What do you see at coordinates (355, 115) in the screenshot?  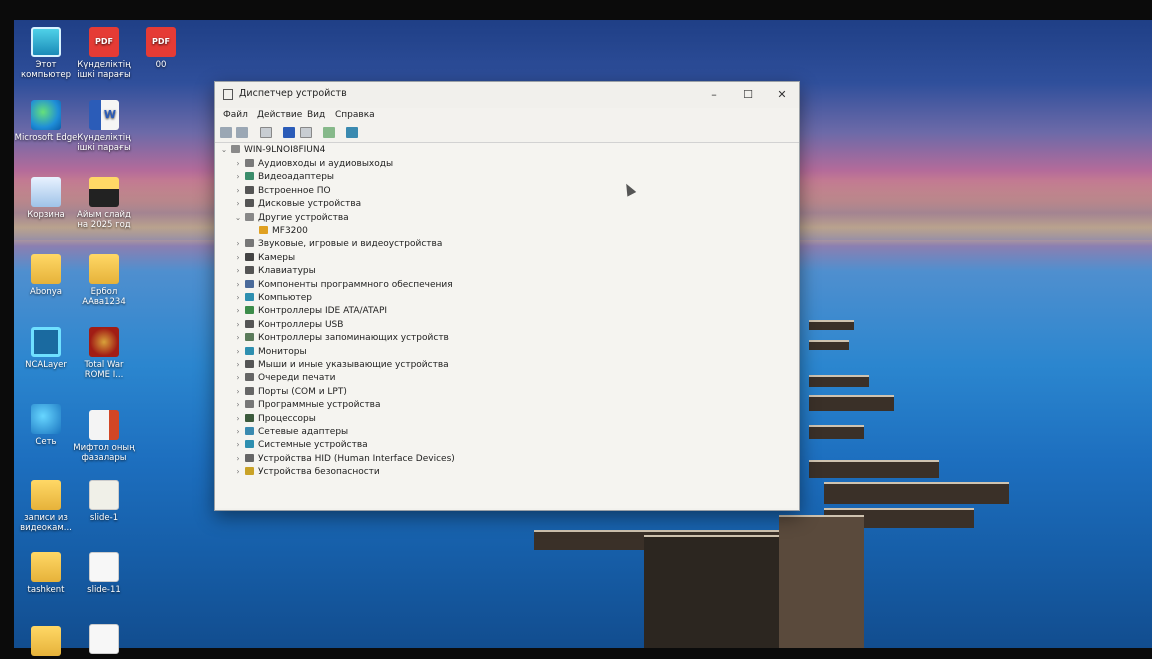 I see `menu-help: Справка` at bounding box center [355, 115].